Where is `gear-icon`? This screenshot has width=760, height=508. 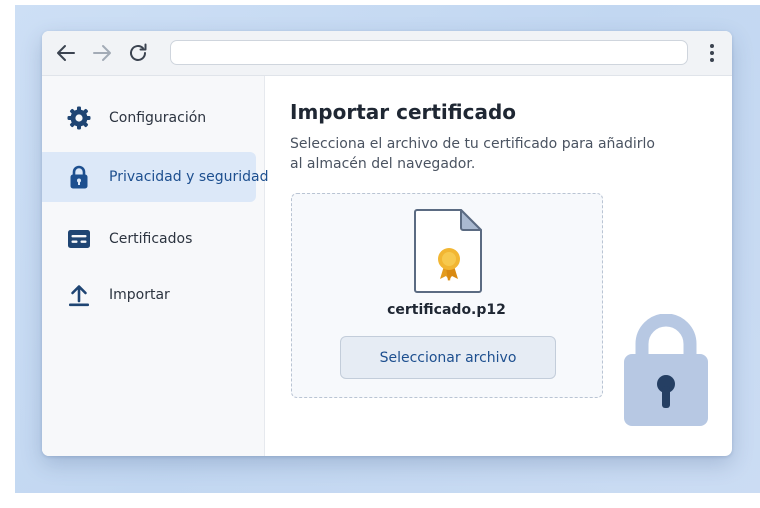 gear-icon is located at coordinates (79, 118).